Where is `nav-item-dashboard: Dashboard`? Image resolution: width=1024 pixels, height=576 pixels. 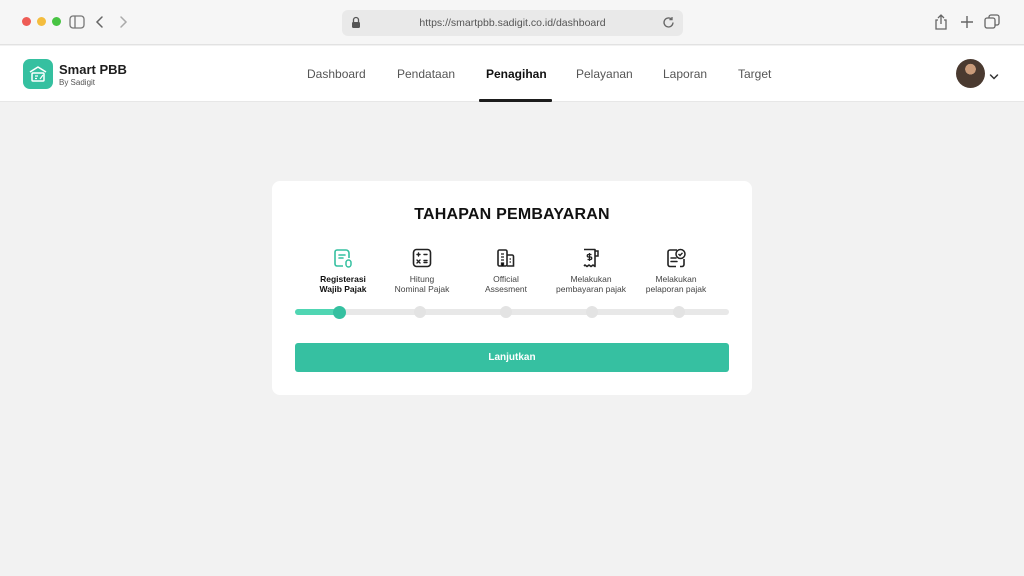 nav-item-dashboard: Dashboard is located at coordinates (336, 74).